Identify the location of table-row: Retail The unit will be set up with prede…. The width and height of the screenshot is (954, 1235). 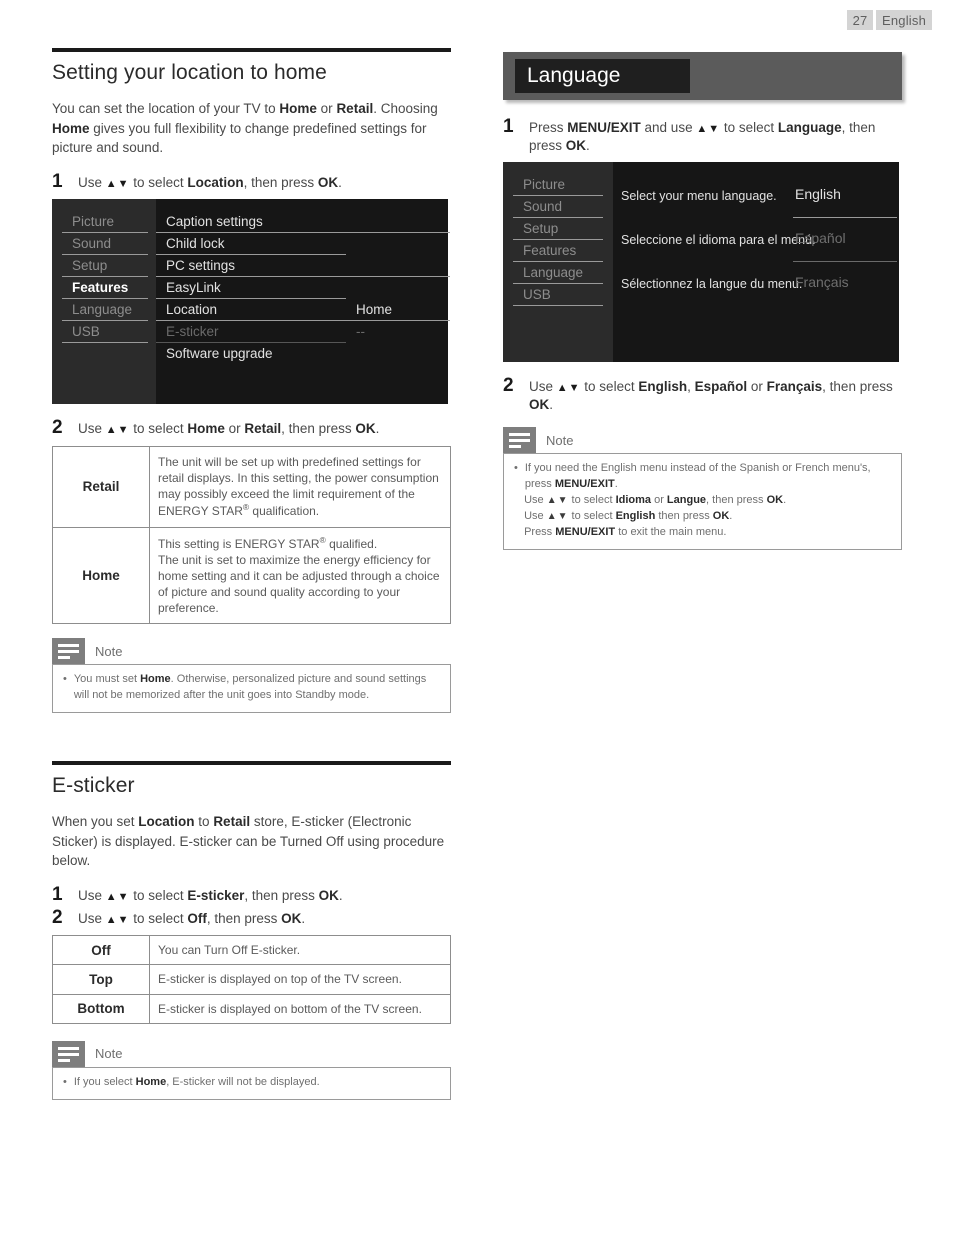
(251, 486).